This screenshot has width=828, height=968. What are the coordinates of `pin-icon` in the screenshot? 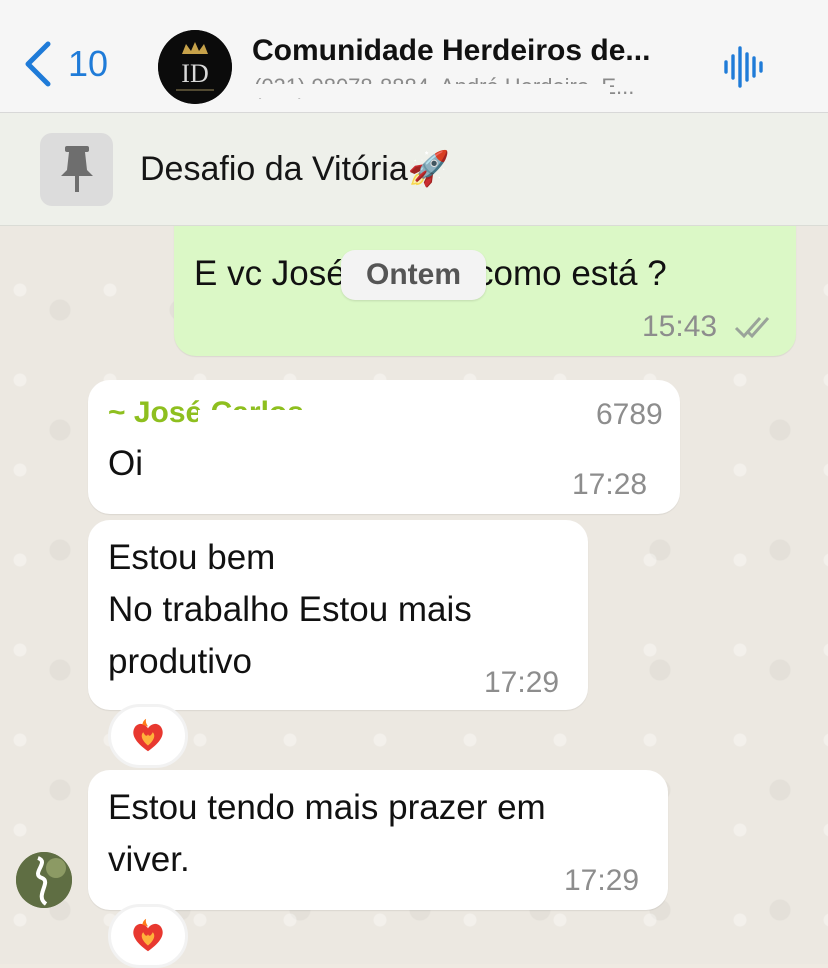 It's located at (76, 168).